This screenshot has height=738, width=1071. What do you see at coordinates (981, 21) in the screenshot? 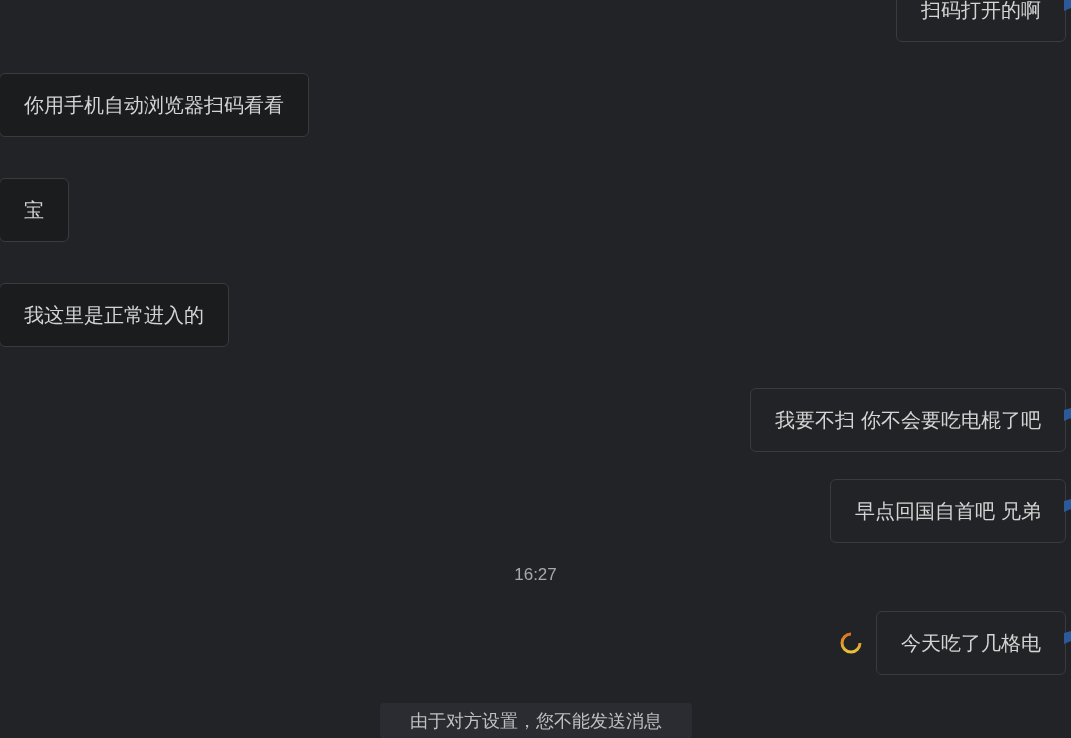
I see `message-bubble: 扫码打开的啊` at bounding box center [981, 21].